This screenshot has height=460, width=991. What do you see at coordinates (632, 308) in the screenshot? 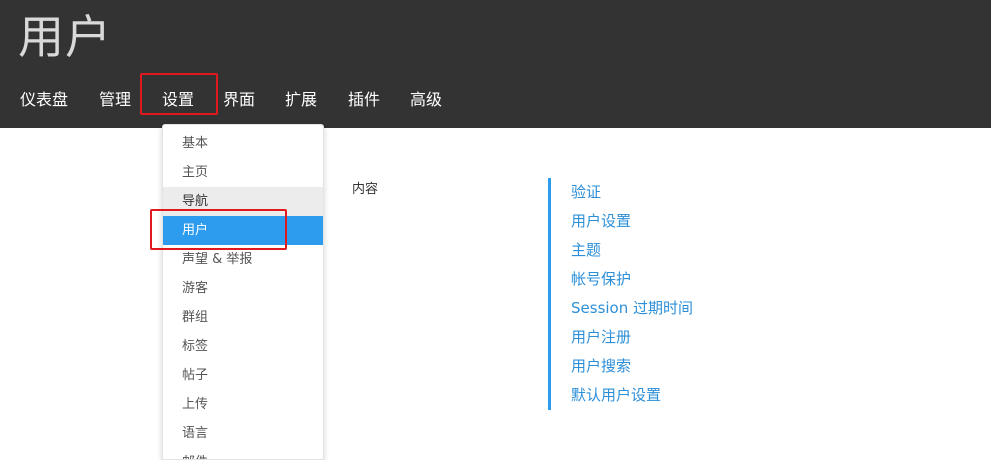
I see `toc-link-session-timeout: Session 过期时间` at bounding box center [632, 308].